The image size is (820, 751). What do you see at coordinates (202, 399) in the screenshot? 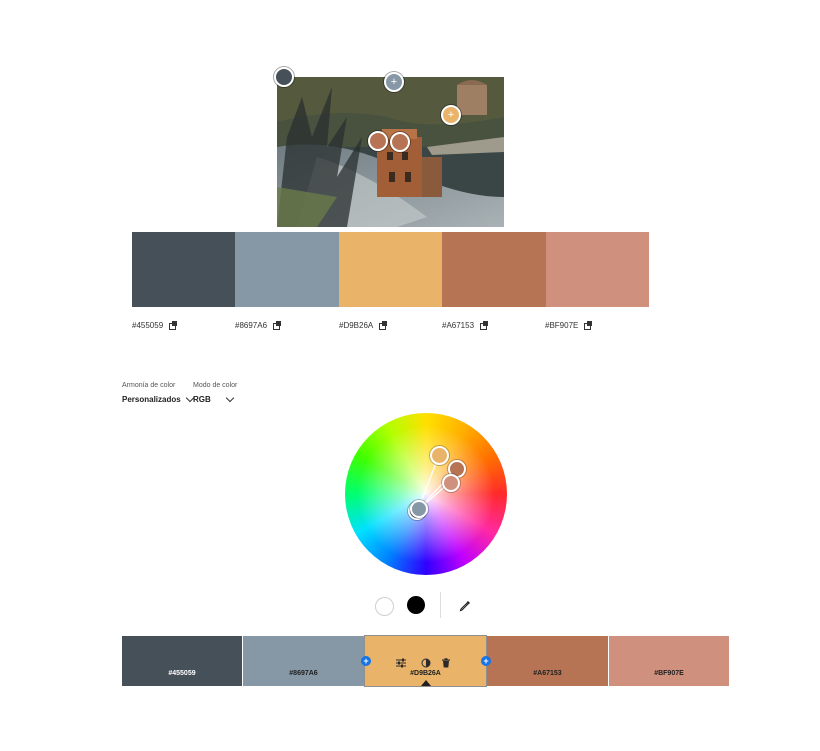
I see `color-mode-value: RGB` at bounding box center [202, 399].